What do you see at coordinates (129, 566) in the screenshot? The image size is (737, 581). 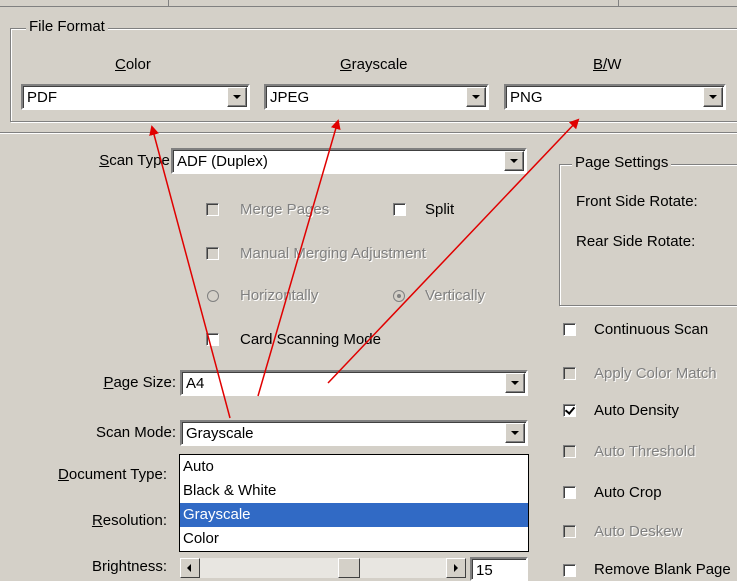 I see `brightness-label: Brightness:` at bounding box center [129, 566].